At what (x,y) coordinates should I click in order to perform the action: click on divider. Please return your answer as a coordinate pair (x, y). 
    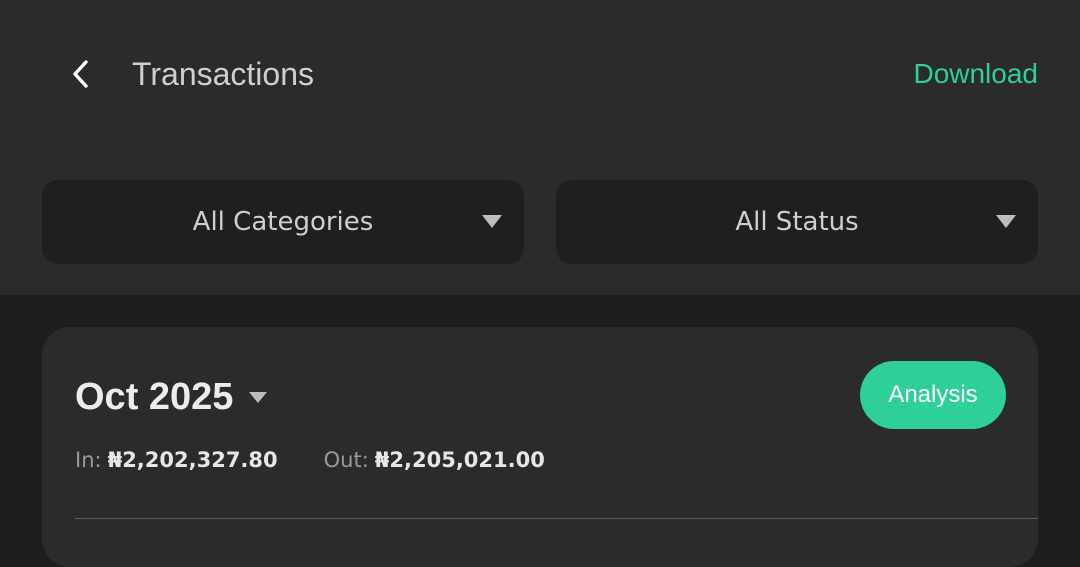
    Looking at the image, I should click on (556, 518).